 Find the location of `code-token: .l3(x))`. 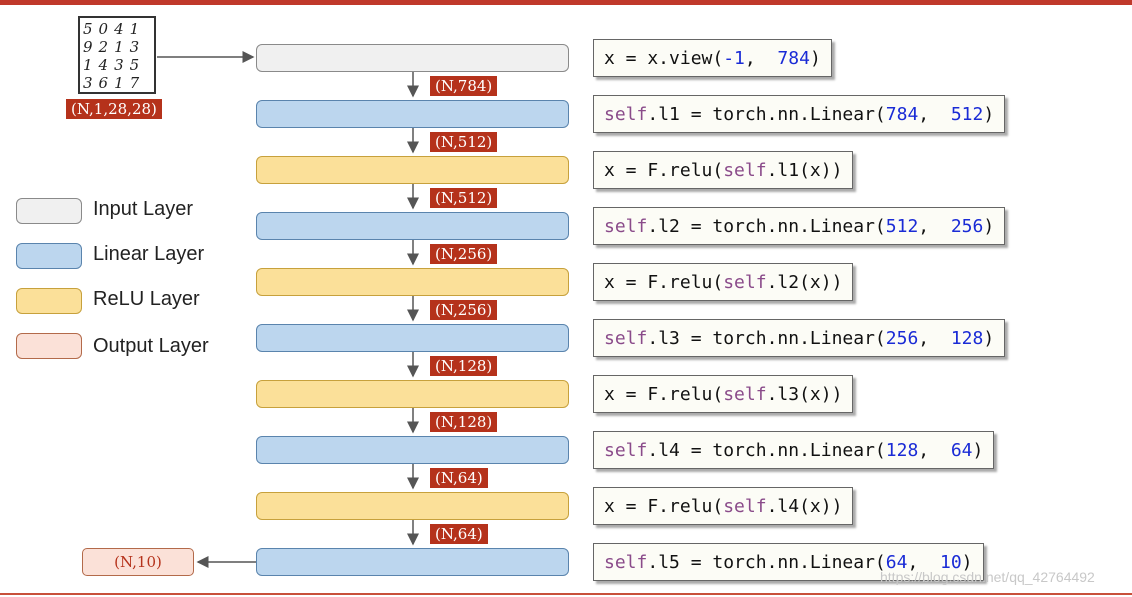

code-token: .l3(x)) is located at coordinates (804, 394).